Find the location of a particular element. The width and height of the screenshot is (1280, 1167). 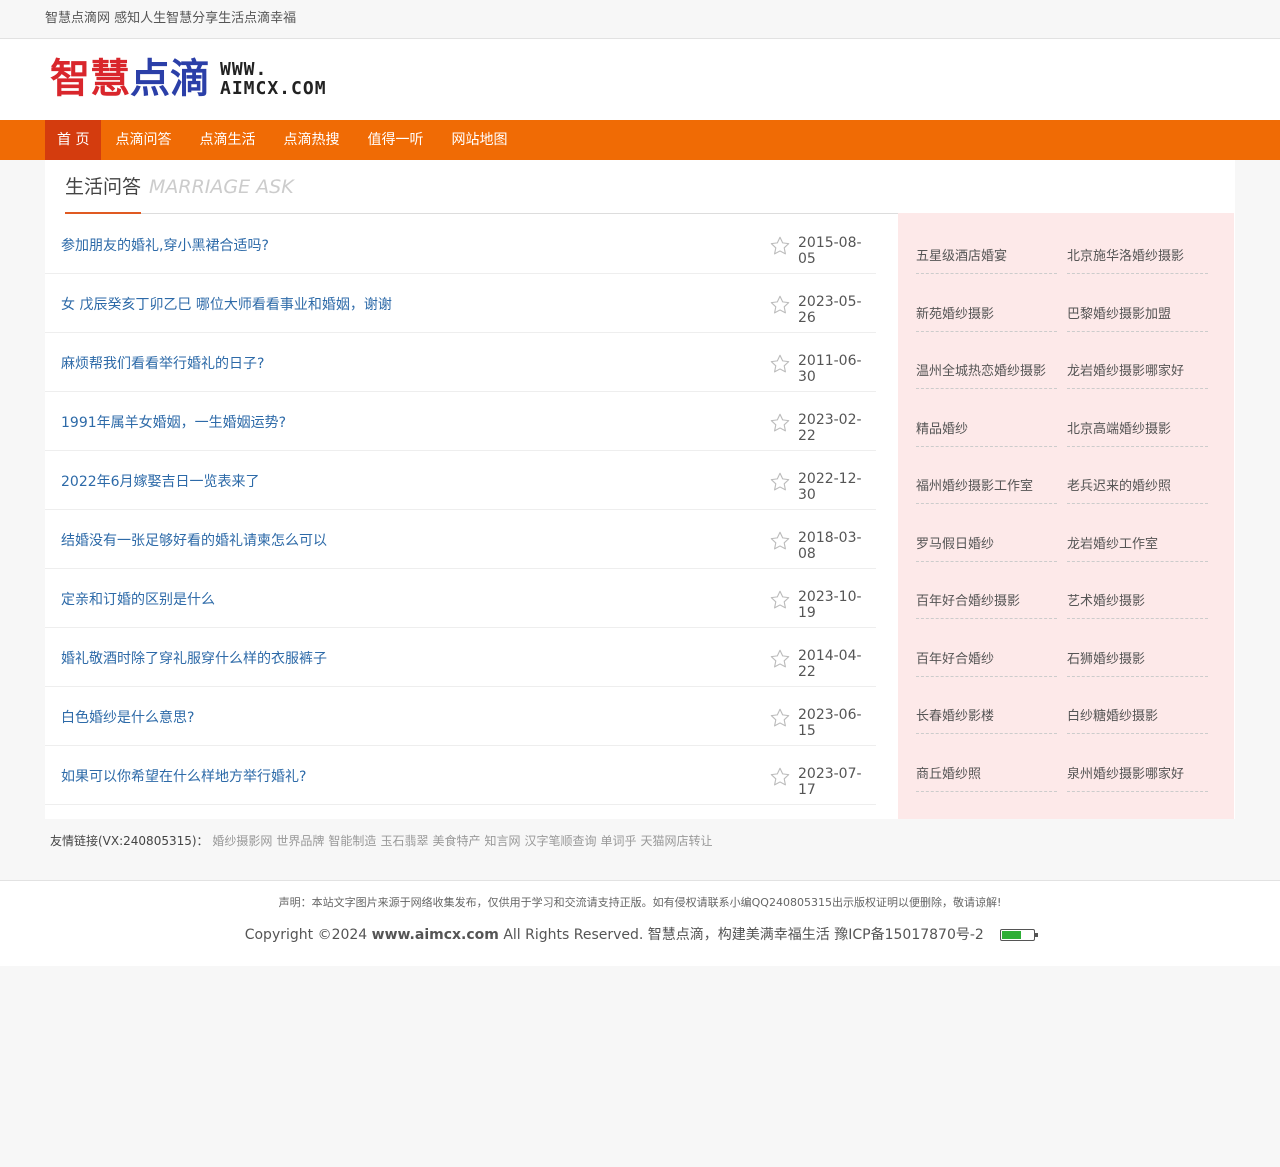

article-row: 女 戊辰癸亥丁卯乙巳 哪位大师看看事业和婚姻，谢谢 2023-05-26 is located at coordinates (460, 303).